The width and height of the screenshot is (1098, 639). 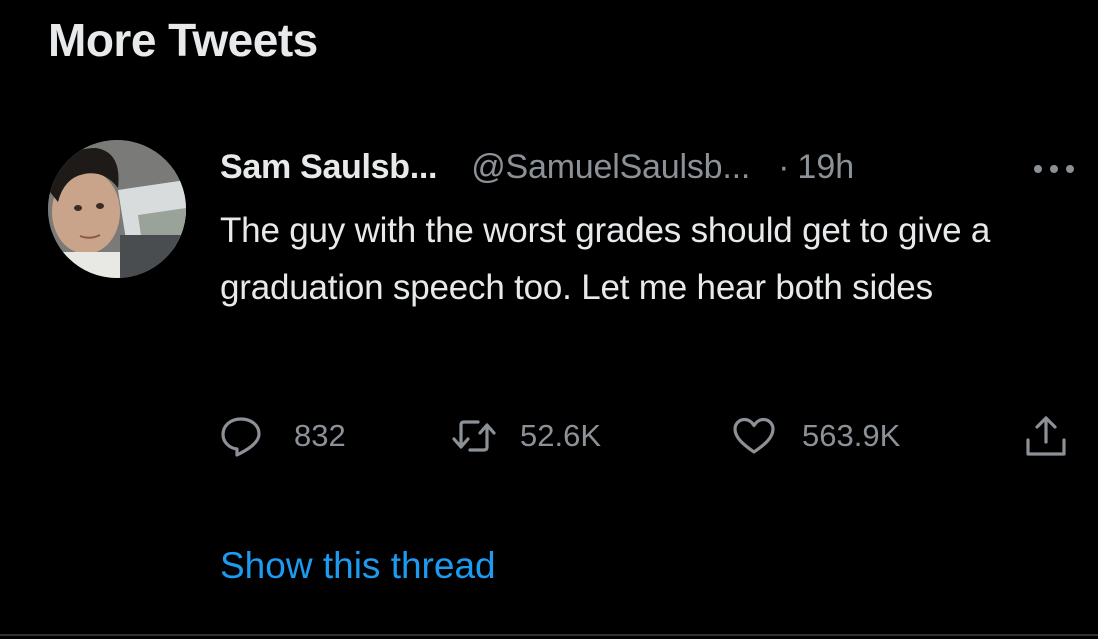 I want to click on reply-icon, so click(x=241, y=437).